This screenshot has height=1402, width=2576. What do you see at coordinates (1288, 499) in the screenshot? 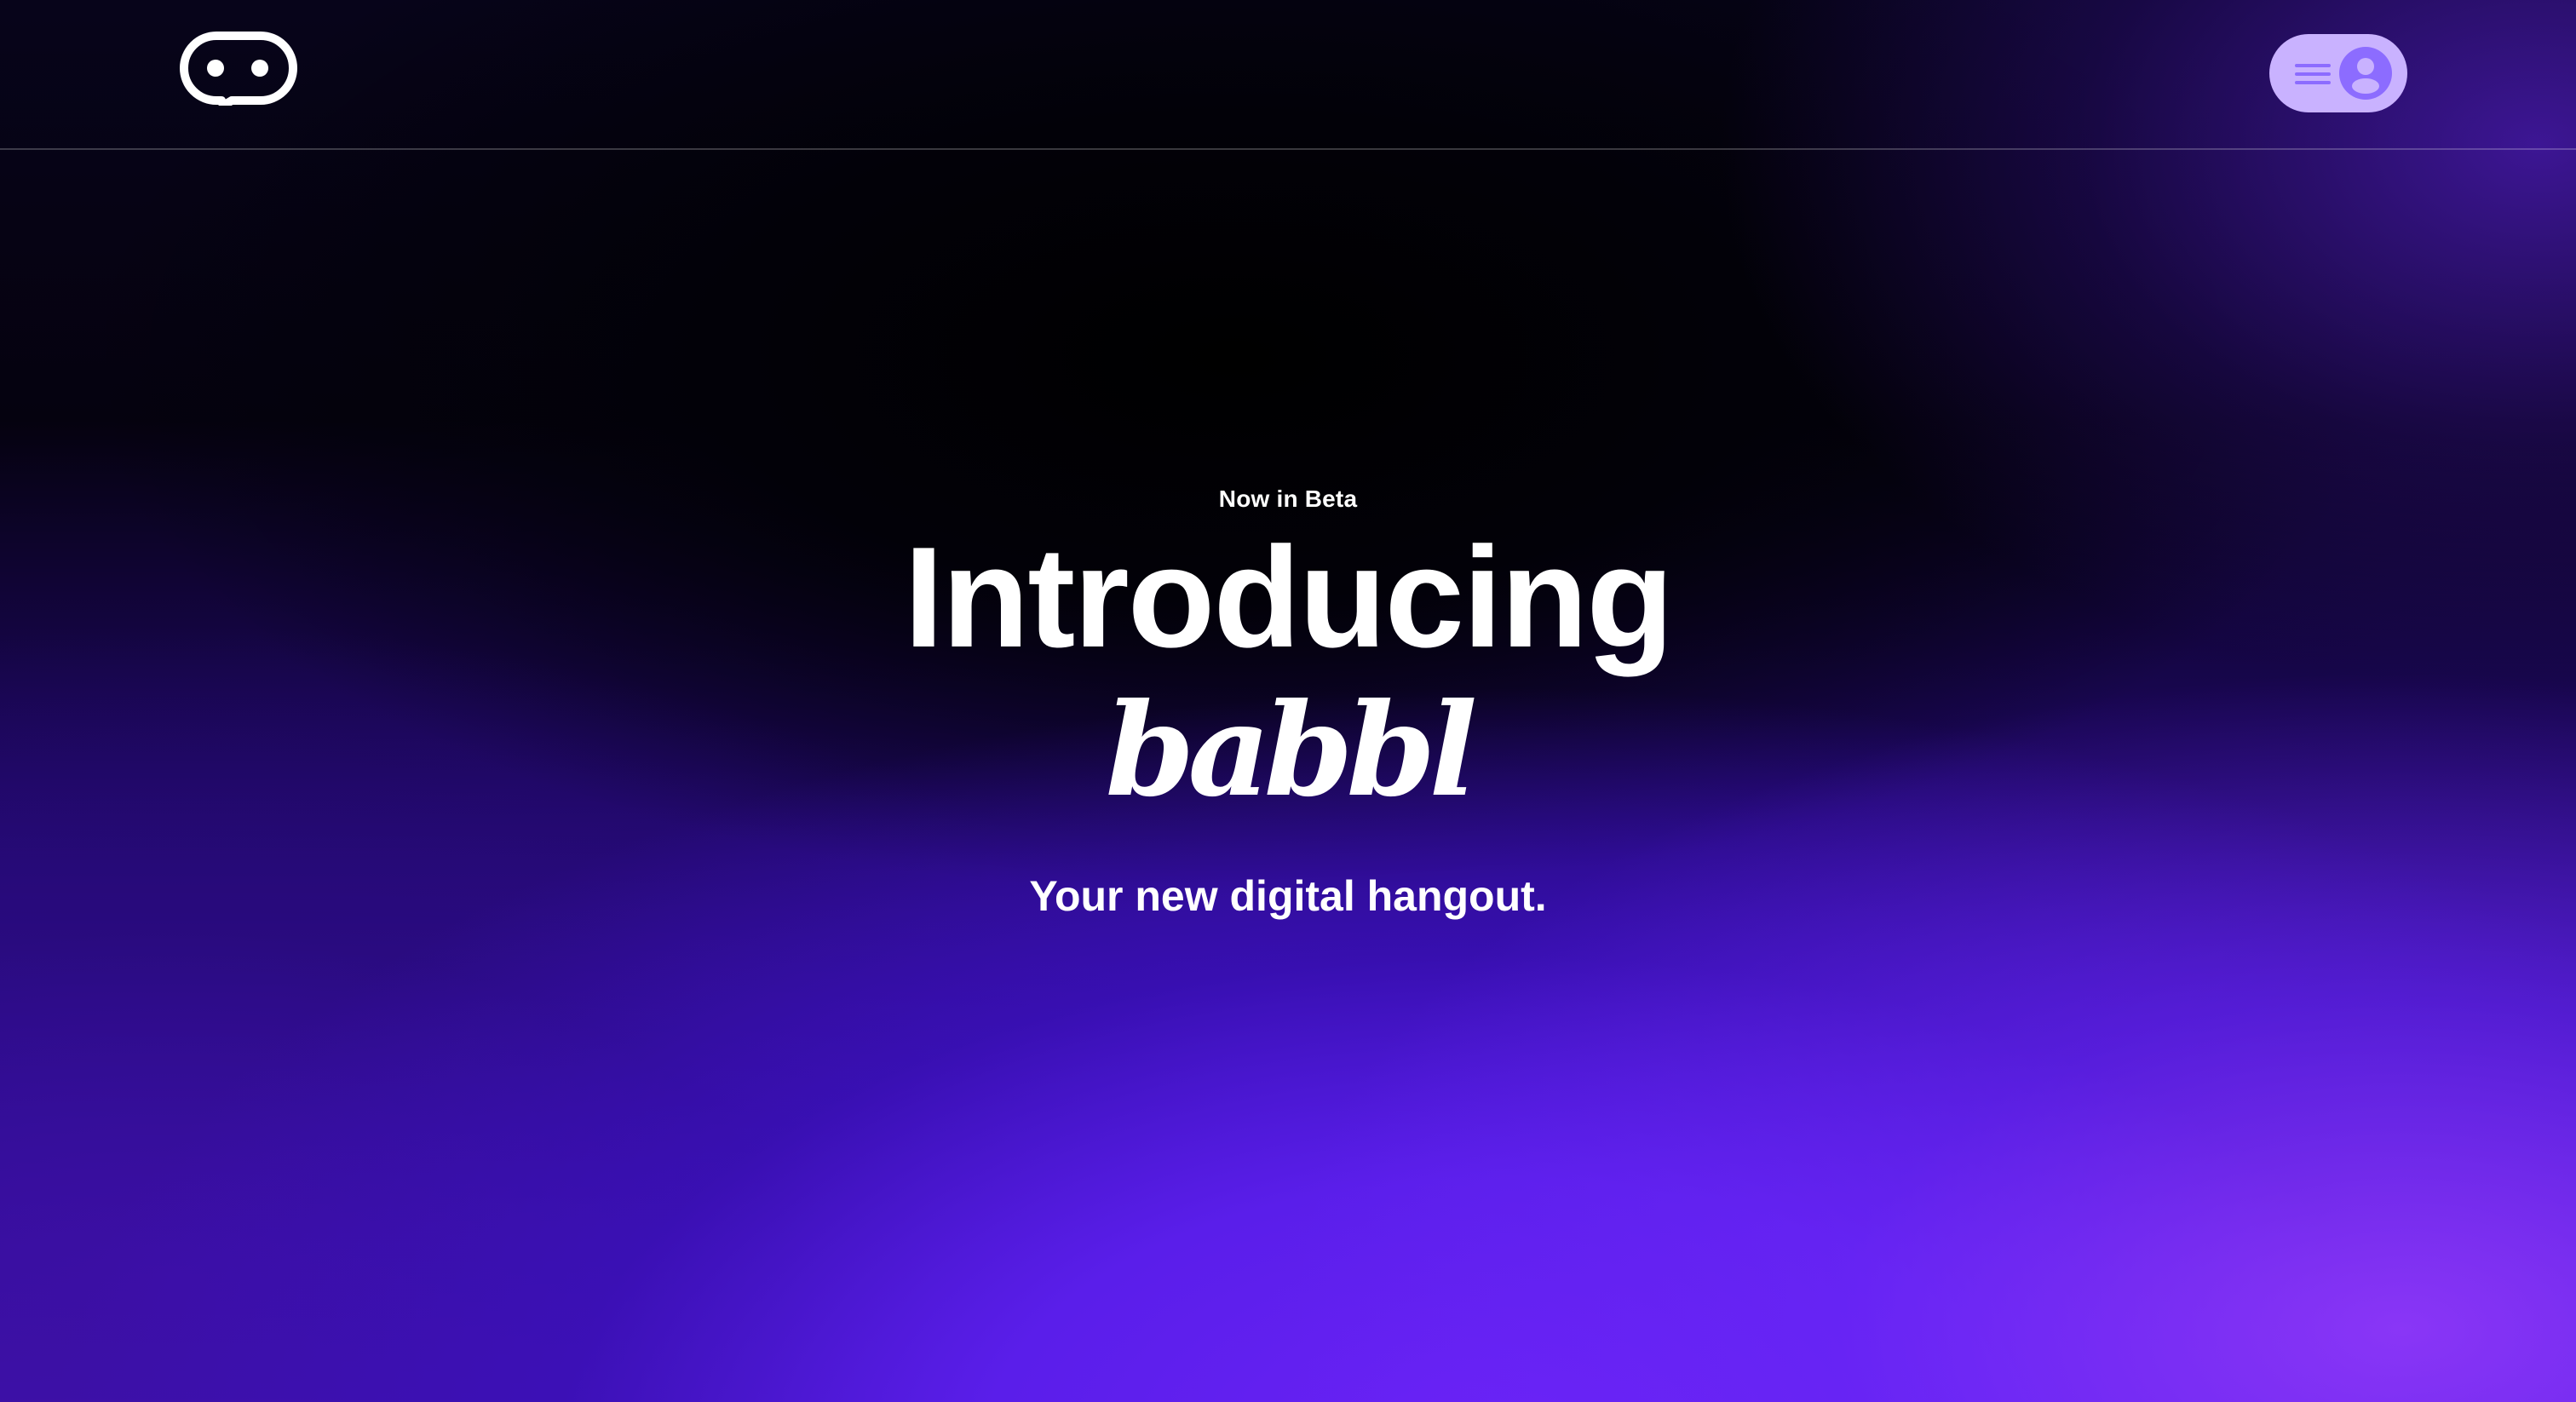
I see `beta-label: Now in Beta` at bounding box center [1288, 499].